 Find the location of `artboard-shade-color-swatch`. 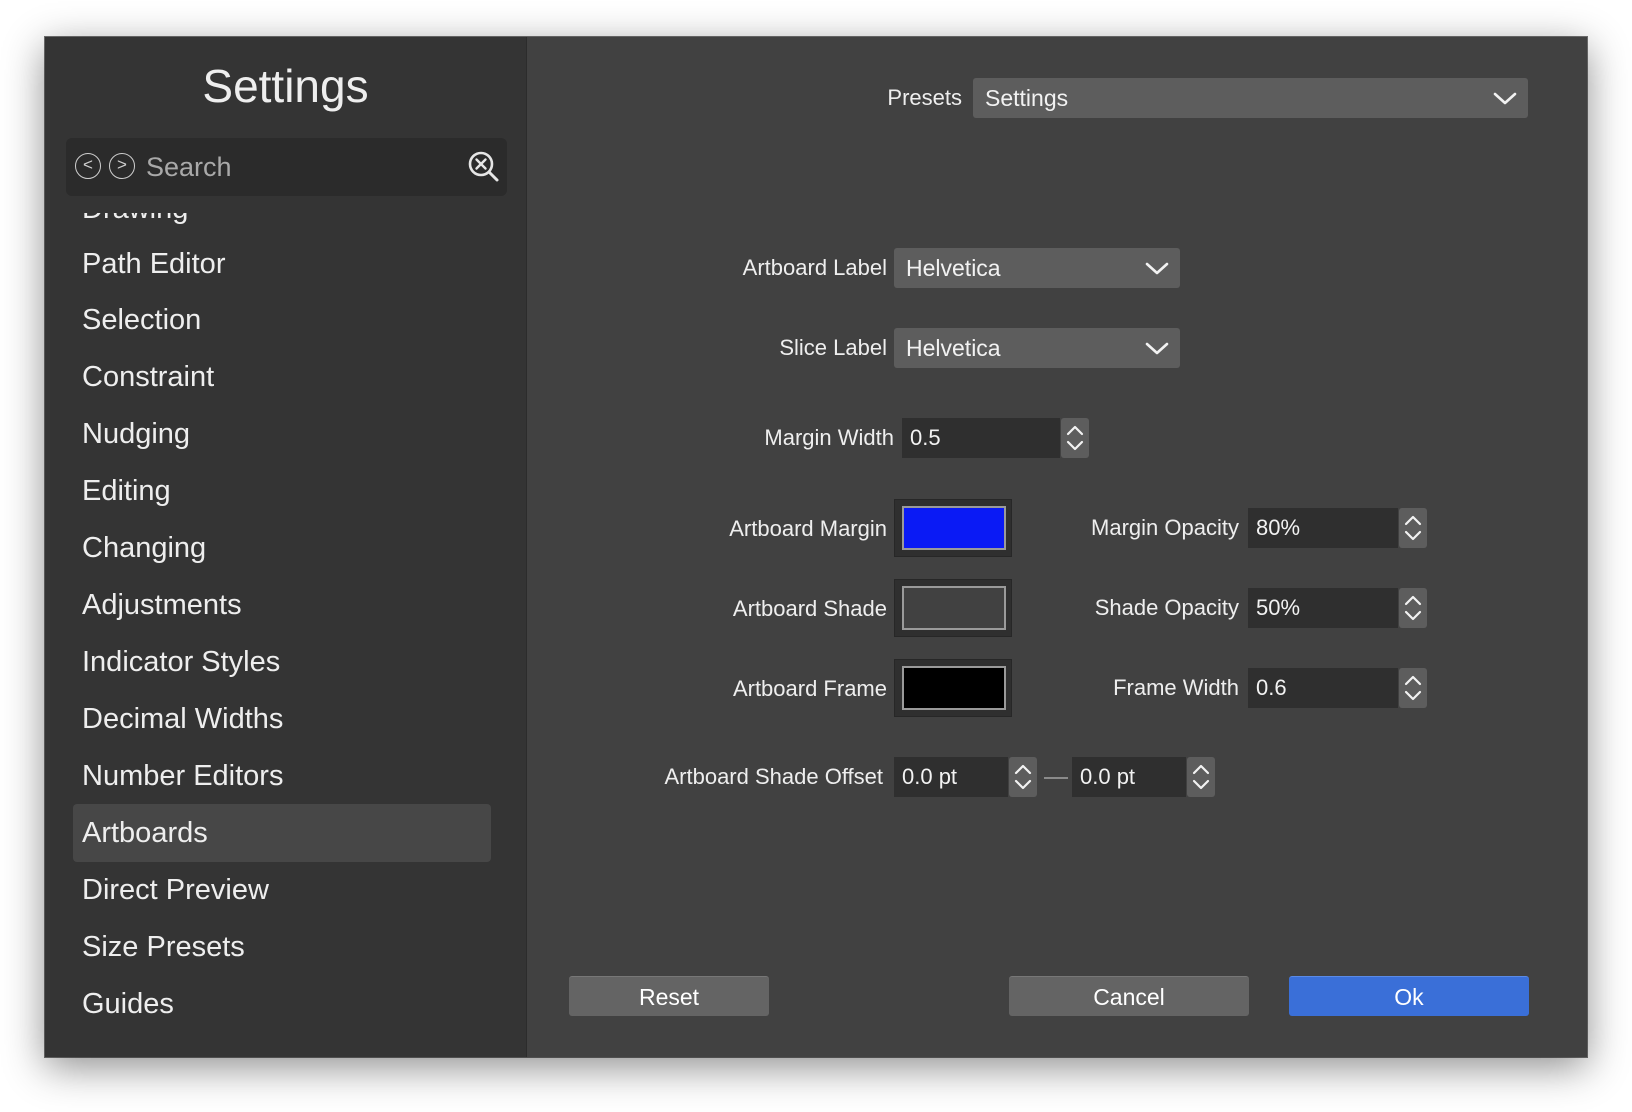

artboard-shade-color-swatch is located at coordinates (954, 608).